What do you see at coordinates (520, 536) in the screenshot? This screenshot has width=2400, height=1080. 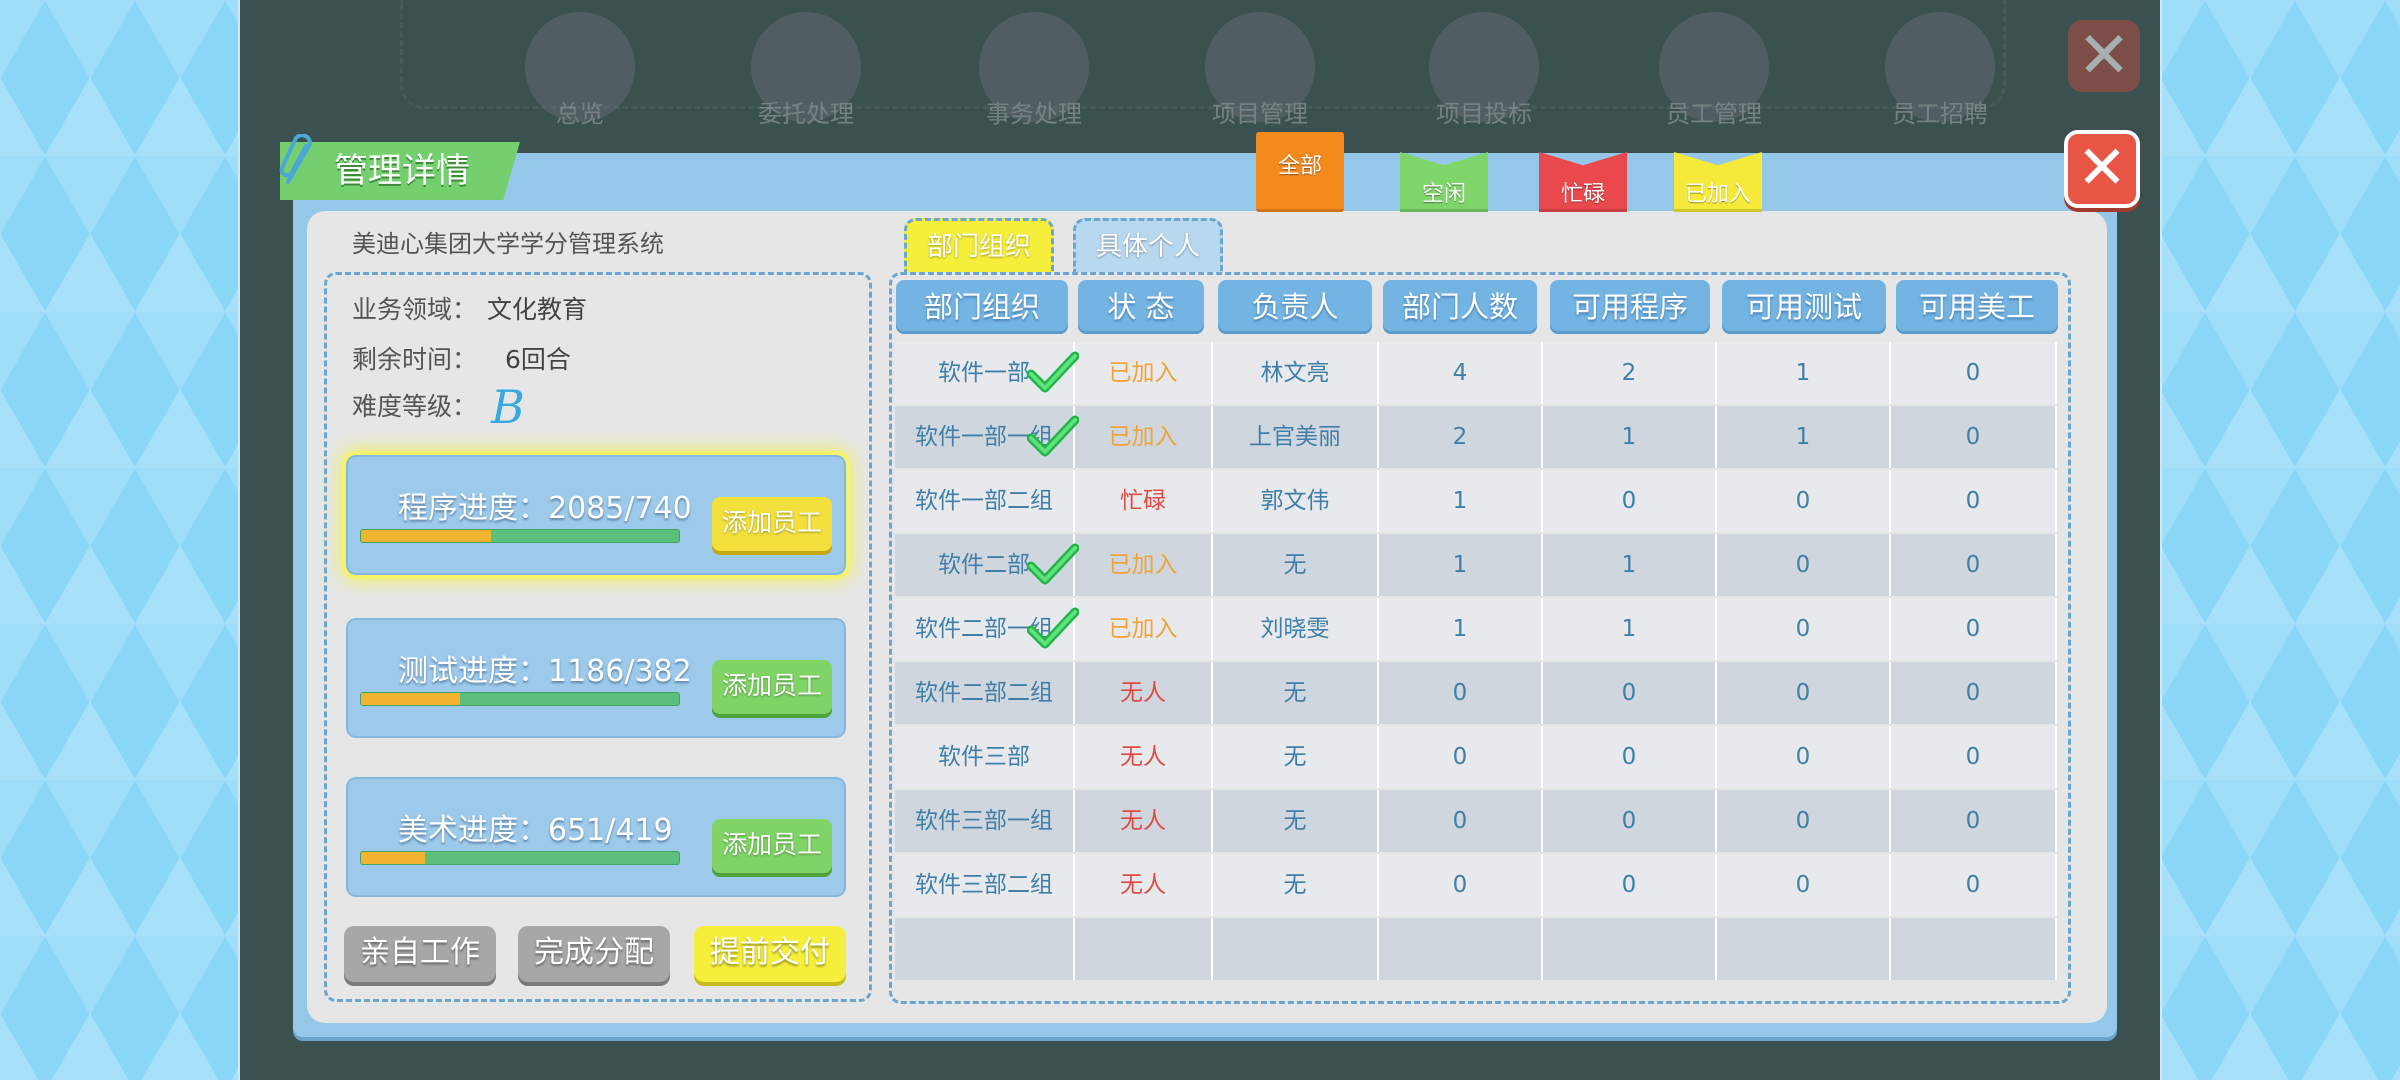 I see `program-progress-bar` at bounding box center [520, 536].